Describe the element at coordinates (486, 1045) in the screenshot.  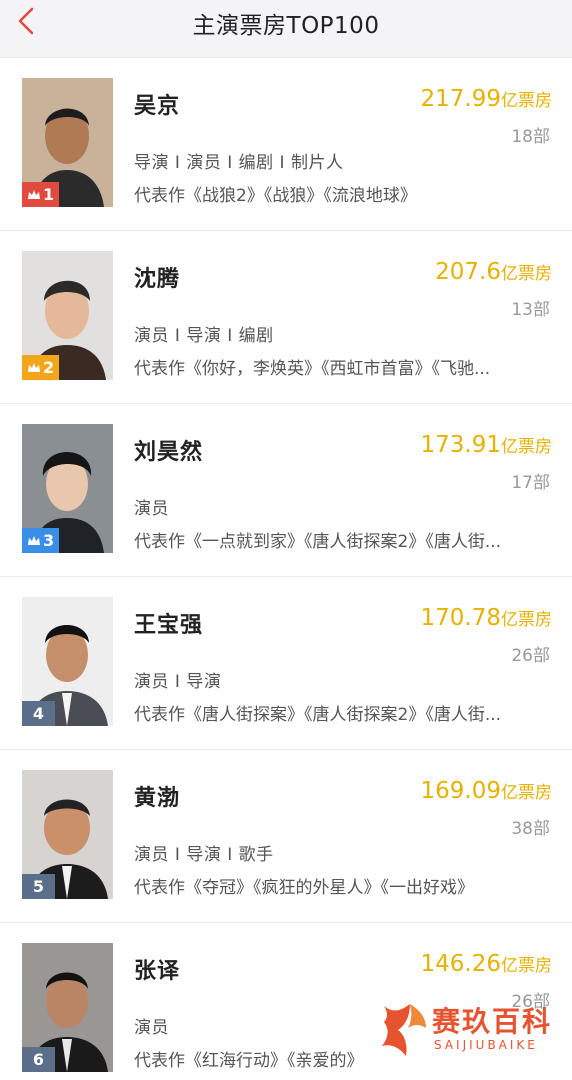
I see `watermark-subtitle: SAIJIUBAIKE` at that location.